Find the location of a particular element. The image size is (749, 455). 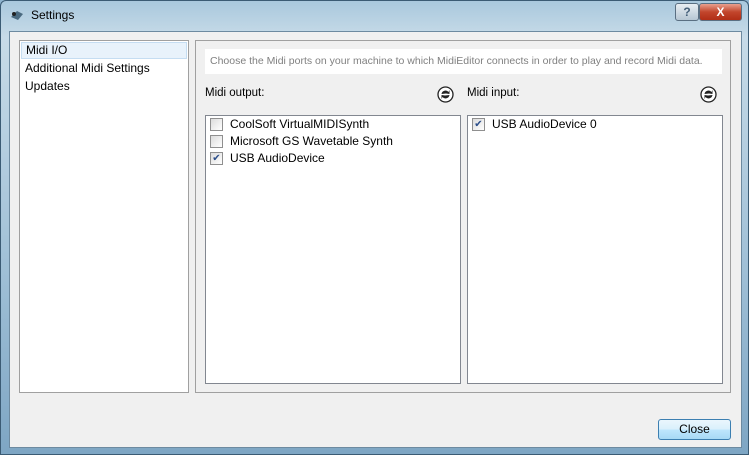

midi-output-label: Midi output: is located at coordinates (235, 93).